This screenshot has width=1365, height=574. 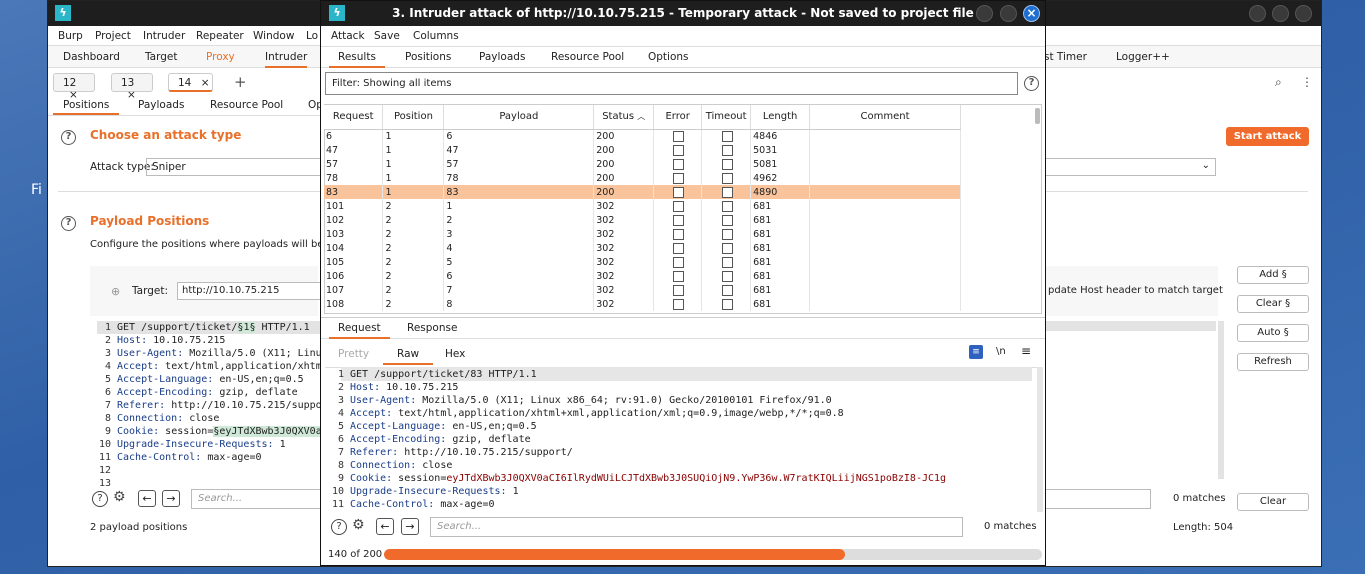 I want to click on viewer-scrollbar, so click(x=1040, y=439).